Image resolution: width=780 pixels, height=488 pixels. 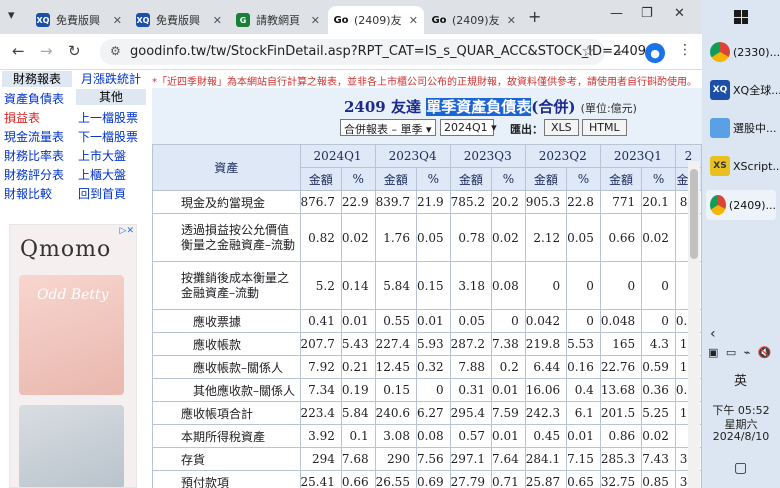 What do you see at coordinates (34, 136) in the screenshot?
I see `nav-cash-flow: 現金流量表` at bounding box center [34, 136].